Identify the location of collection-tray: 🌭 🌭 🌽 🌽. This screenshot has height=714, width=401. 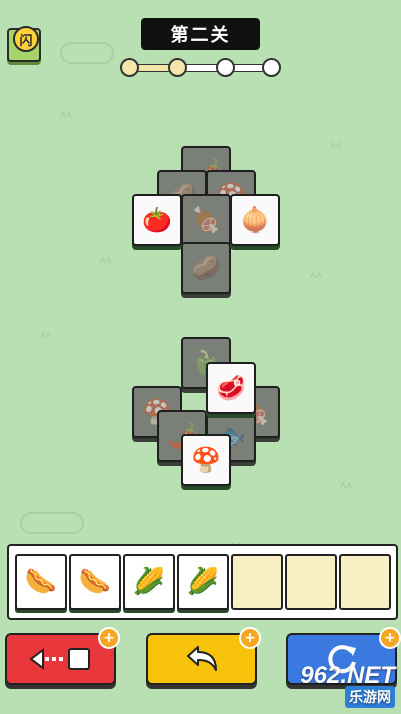
(202, 582).